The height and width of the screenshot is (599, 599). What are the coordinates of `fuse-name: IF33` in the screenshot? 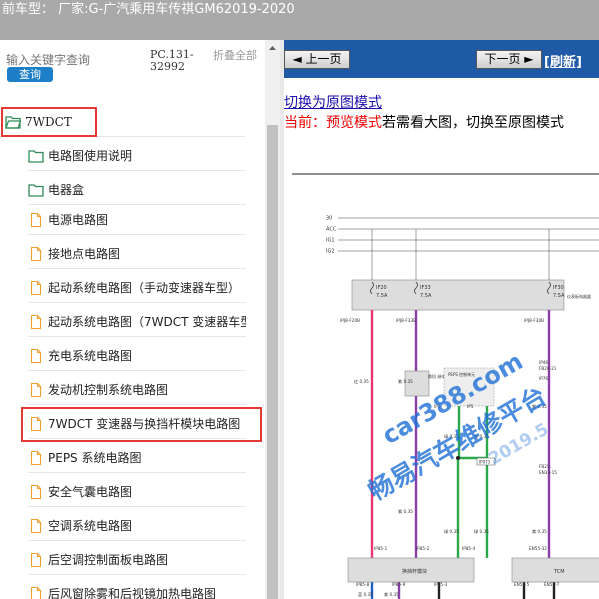 It's located at (425, 288).